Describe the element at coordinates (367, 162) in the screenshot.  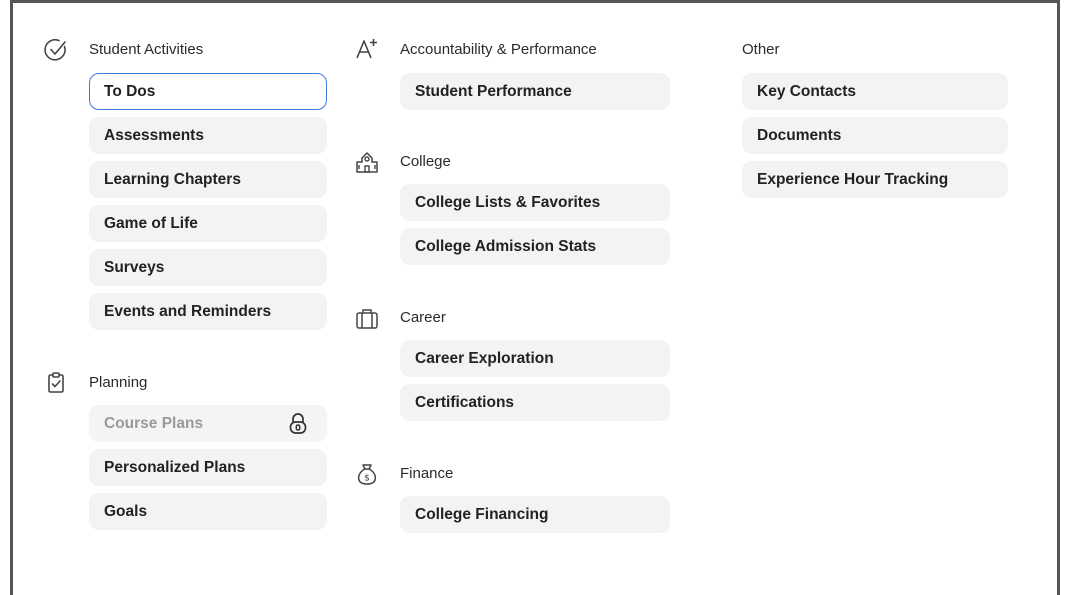
I see `school-building-icon` at that location.